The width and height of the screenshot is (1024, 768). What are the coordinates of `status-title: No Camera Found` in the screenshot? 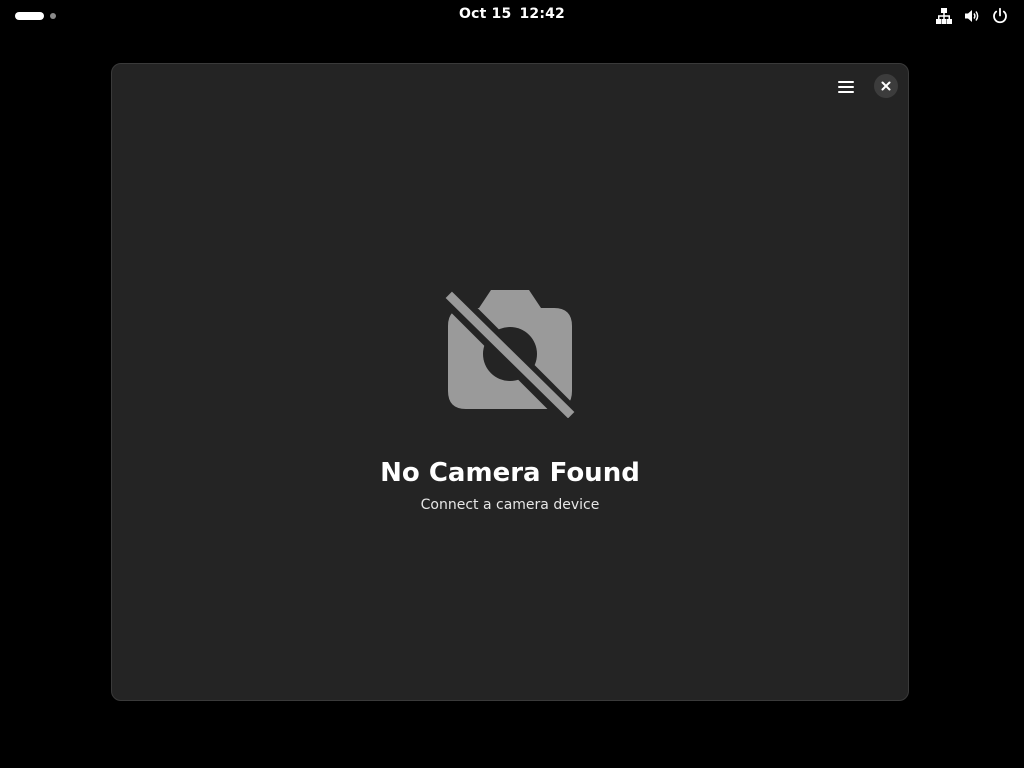 It's located at (510, 473).